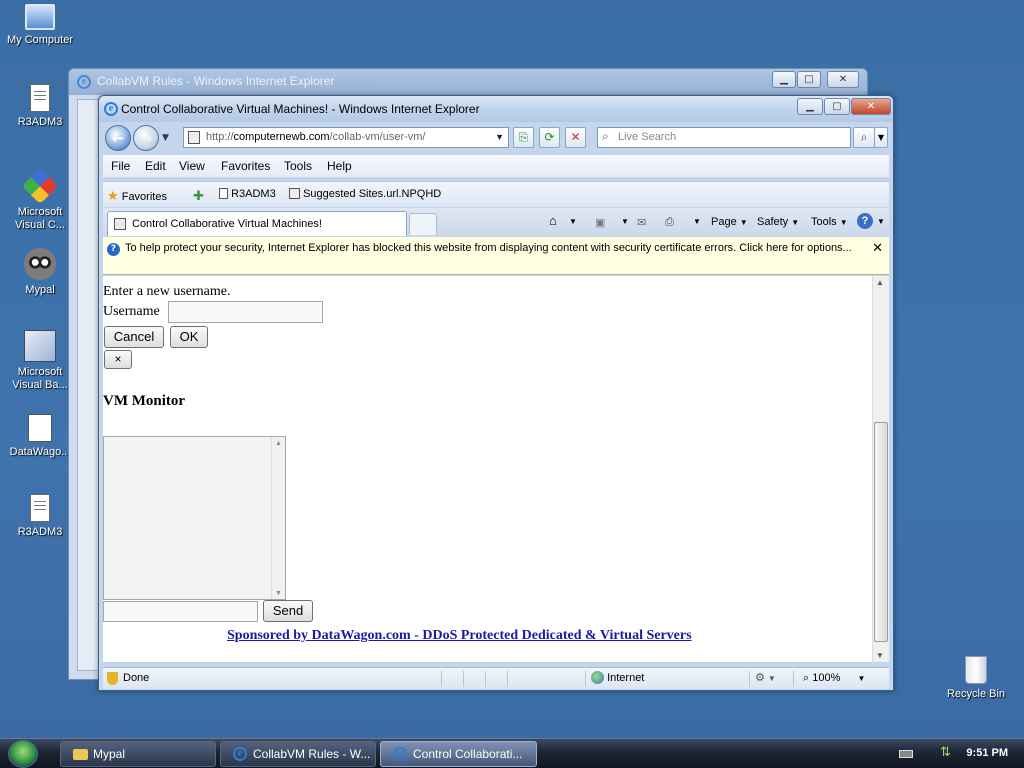 The height and width of the screenshot is (768, 1024). I want to click on document-icon, so click(40, 508).